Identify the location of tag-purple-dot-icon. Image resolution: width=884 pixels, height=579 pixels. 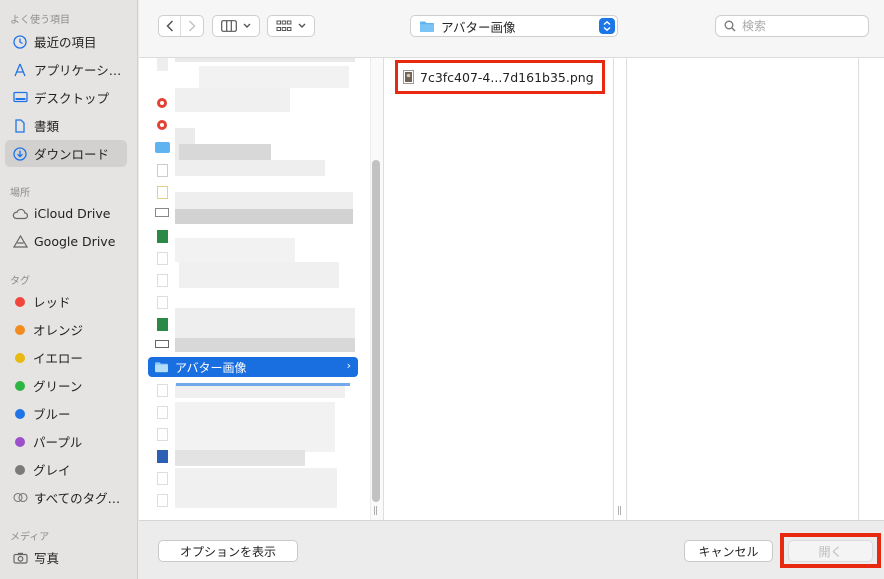
(20, 441).